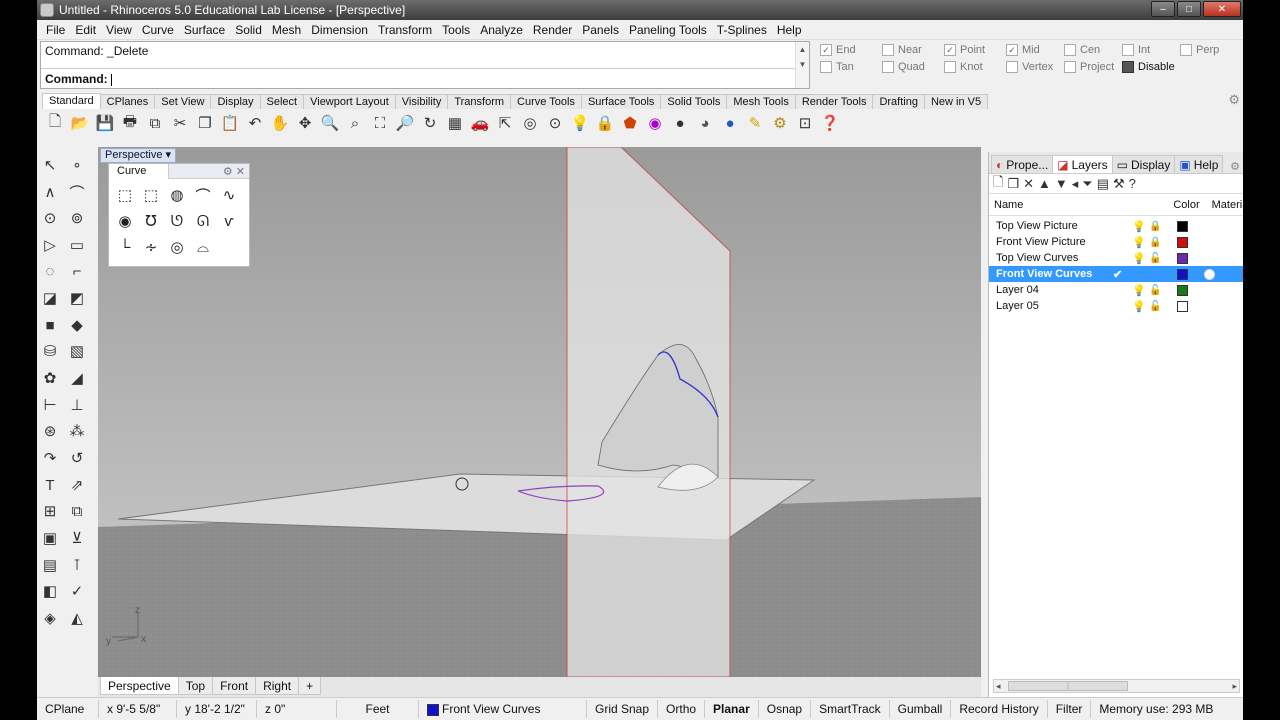 This screenshot has width=1280, height=720. Describe the element at coordinates (1189, 9) in the screenshot. I see `maximize-button: □` at that location.